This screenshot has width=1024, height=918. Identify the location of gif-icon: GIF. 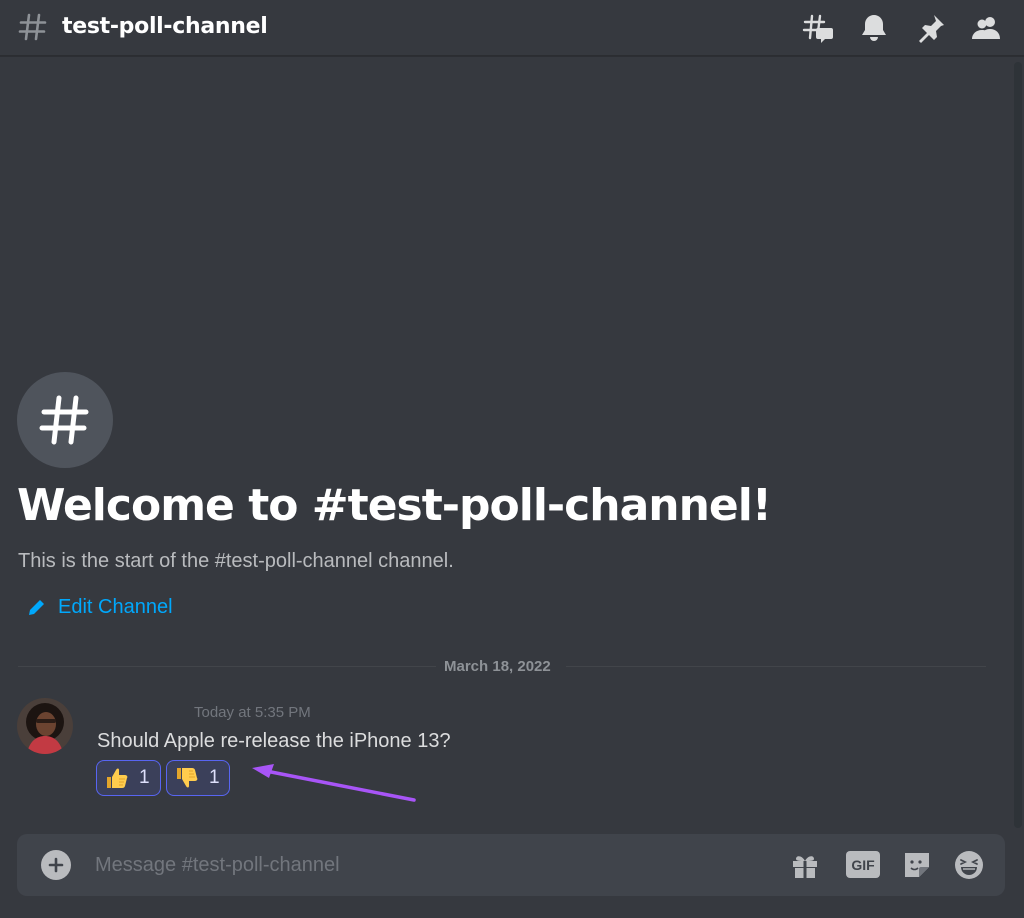
(863, 864).